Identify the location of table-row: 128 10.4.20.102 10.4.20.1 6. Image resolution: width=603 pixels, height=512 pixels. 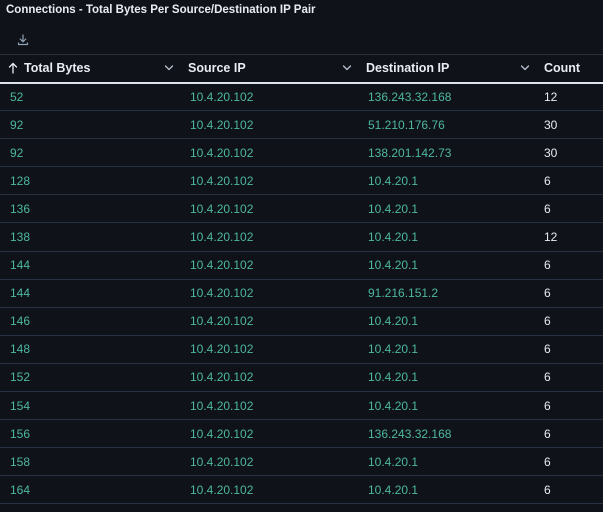
(301, 181).